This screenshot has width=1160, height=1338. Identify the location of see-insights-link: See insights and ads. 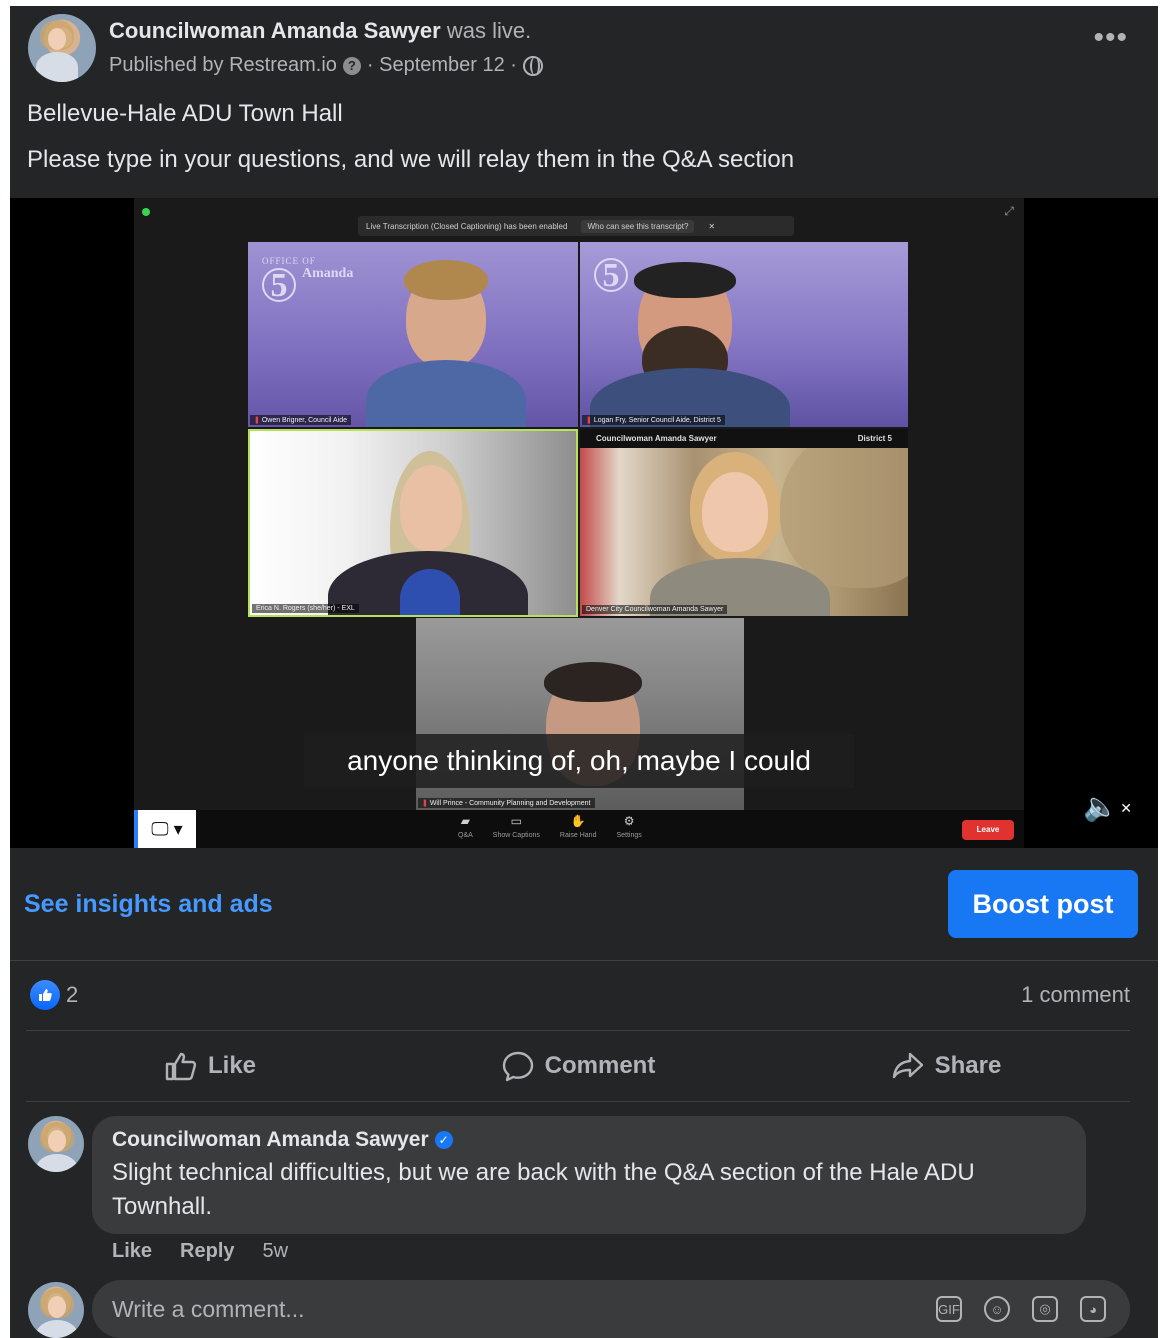
(148, 904).